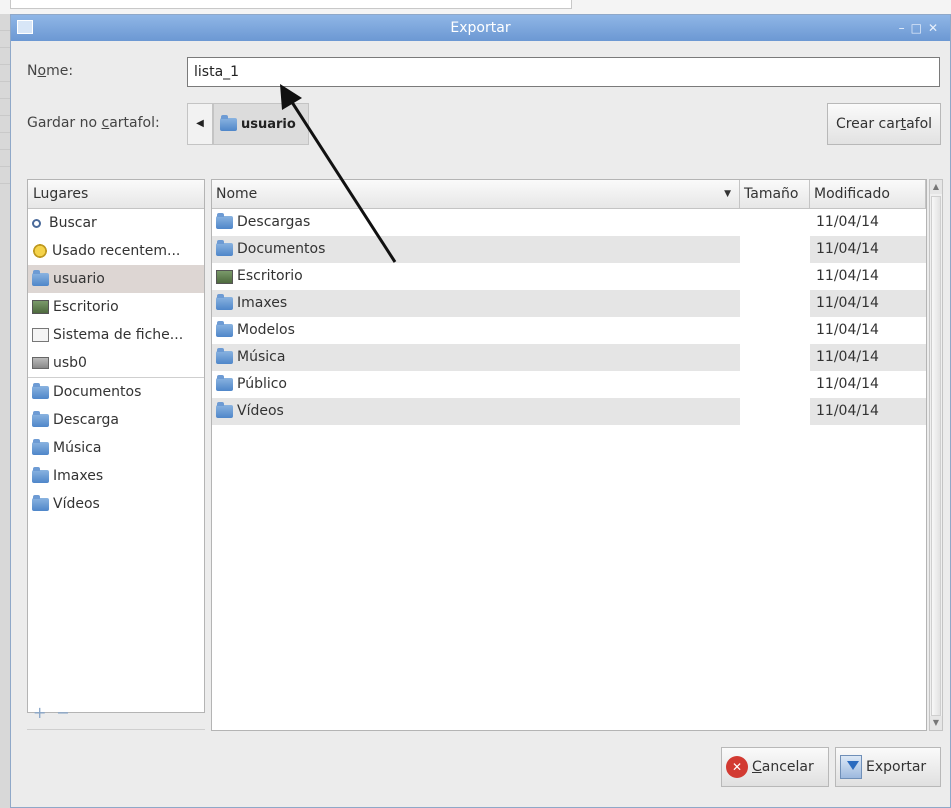  Describe the element at coordinates (40, 363) in the screenshot. I see `usb-drive-icon` at that location.